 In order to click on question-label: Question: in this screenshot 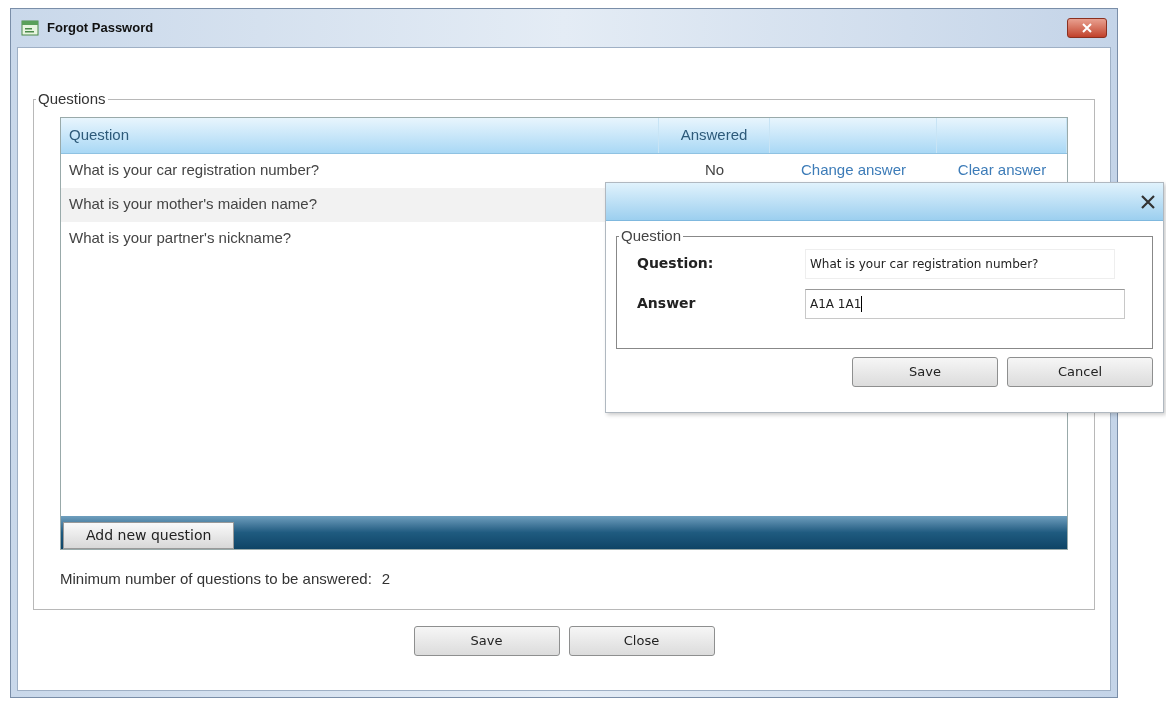, I will do `click(676, 263)`.